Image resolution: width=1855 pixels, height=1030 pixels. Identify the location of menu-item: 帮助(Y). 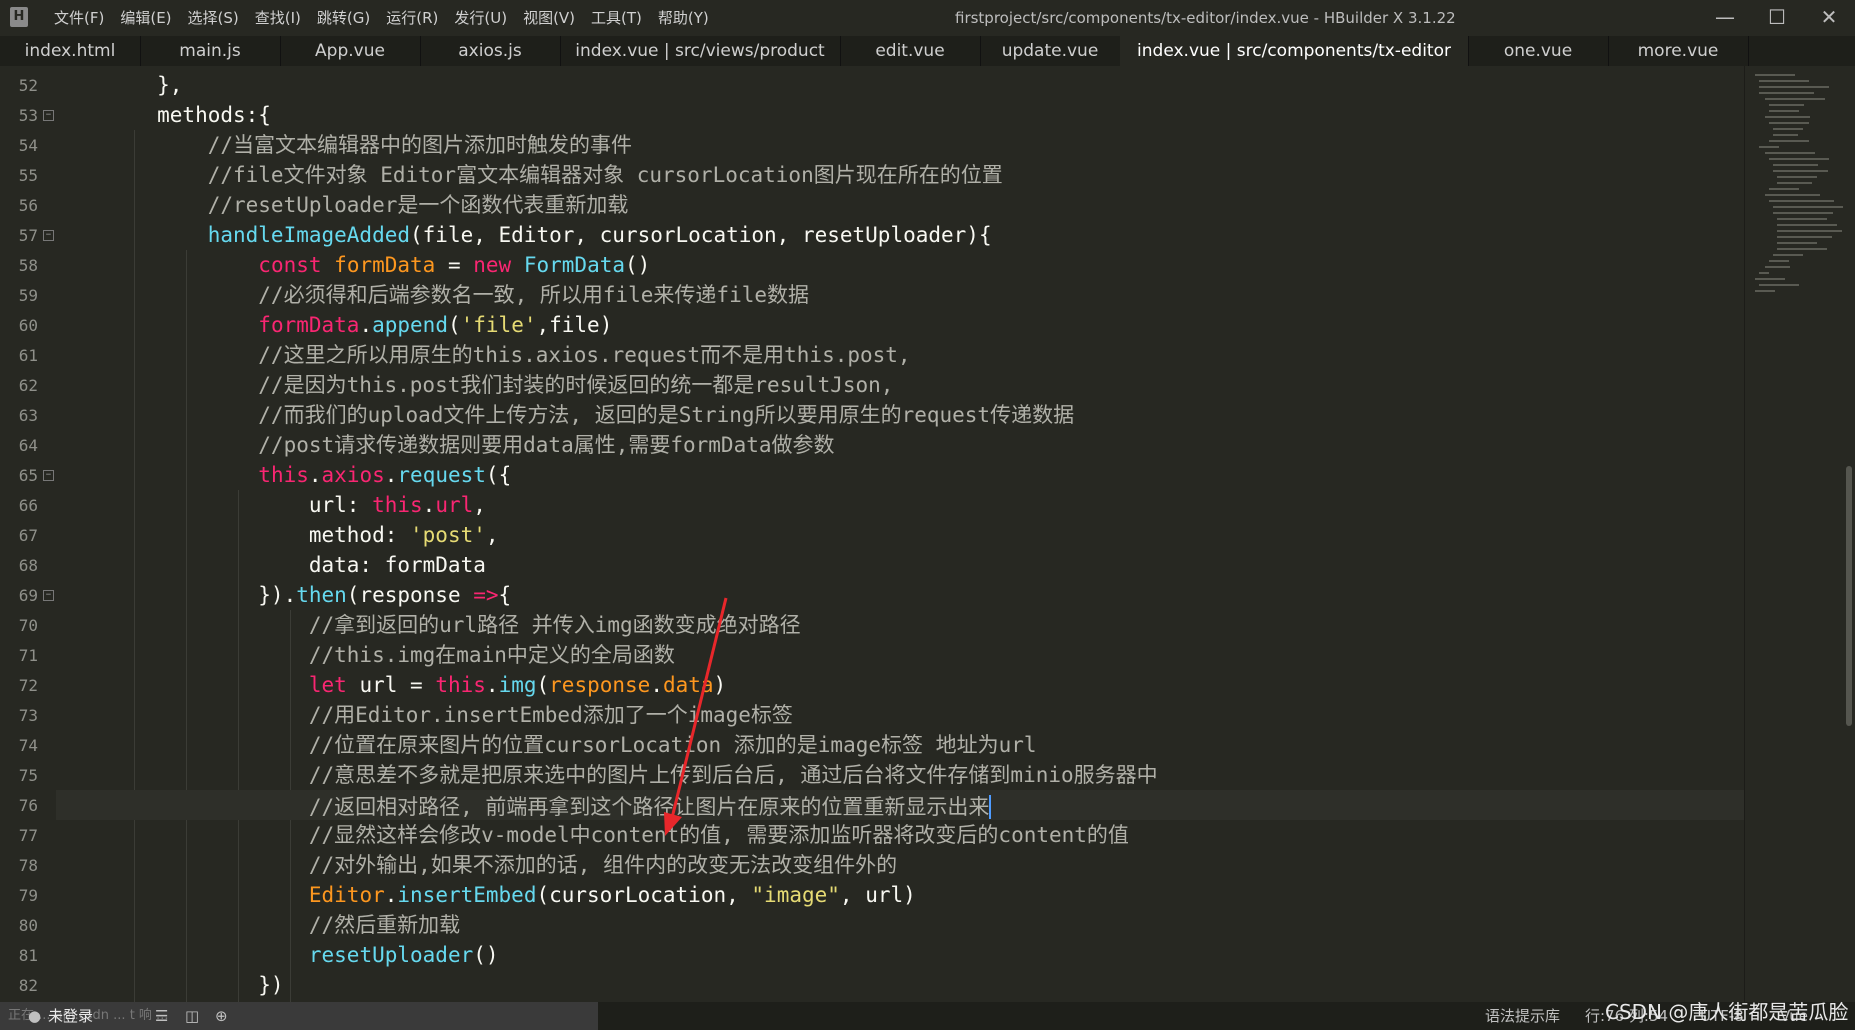
(683, 18).